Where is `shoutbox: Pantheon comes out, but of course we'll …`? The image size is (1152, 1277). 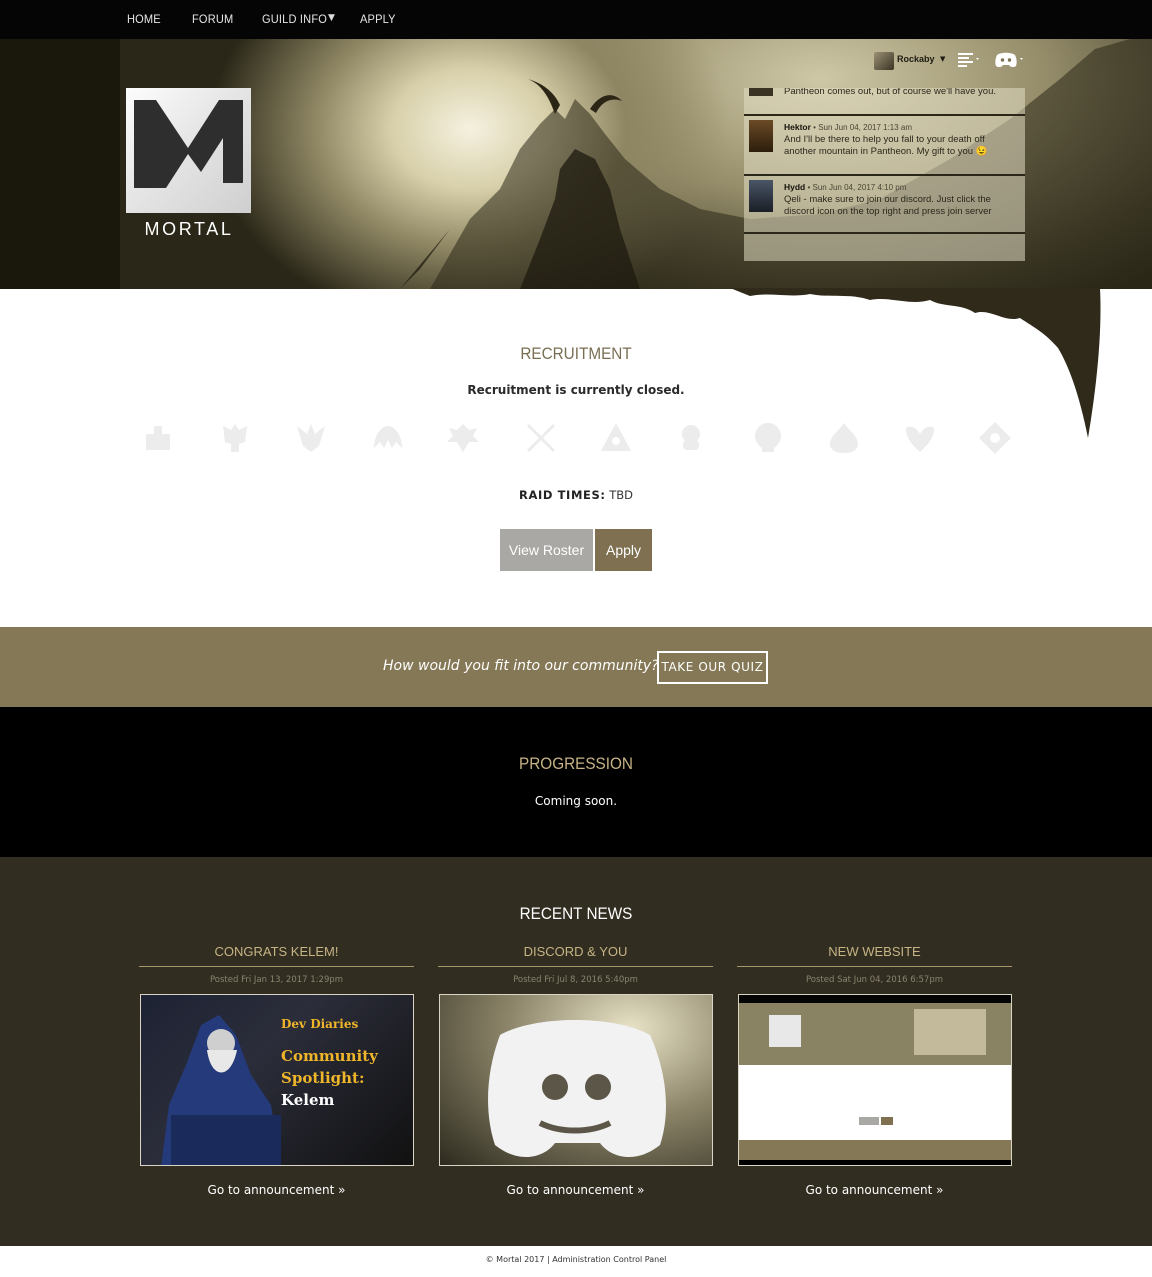
shoutbox: Pantheon comes out, but of course we'll … is located at coordinates (884, 174).